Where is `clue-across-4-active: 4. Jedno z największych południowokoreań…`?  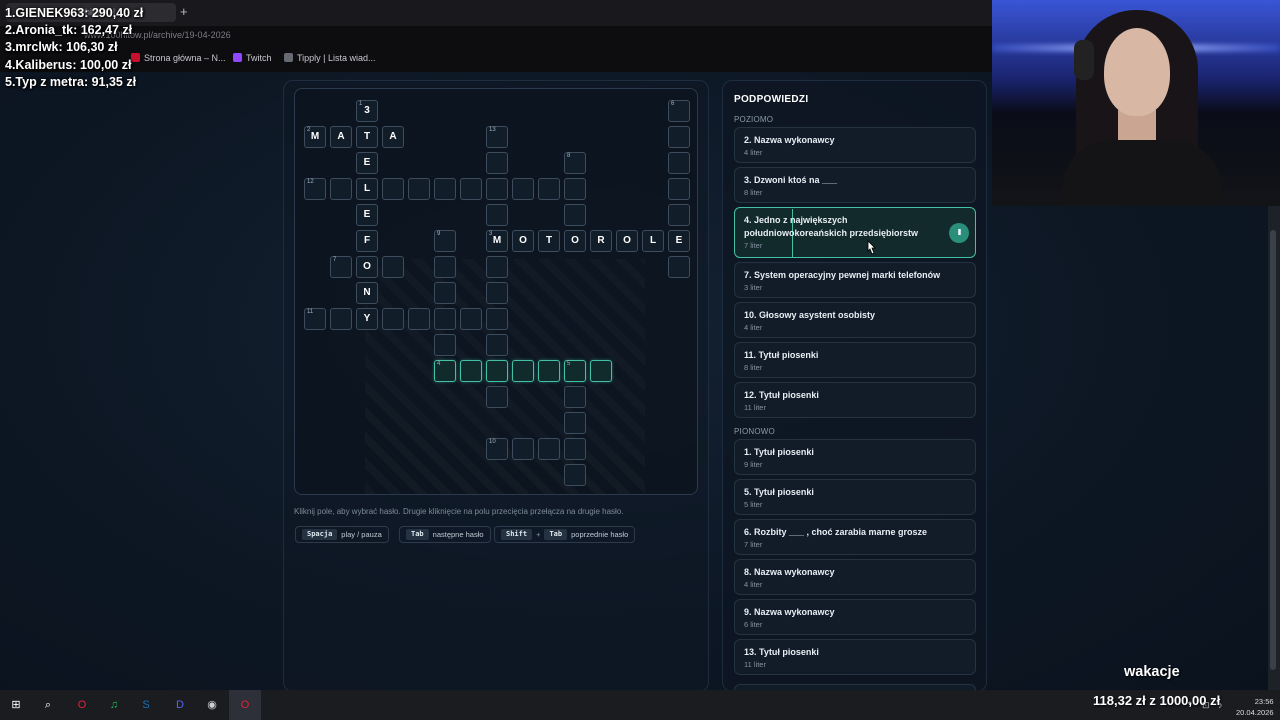 clue-across-4-active: 4. Jedno z największych południowokoreań… is located at coordinates (855, 232).